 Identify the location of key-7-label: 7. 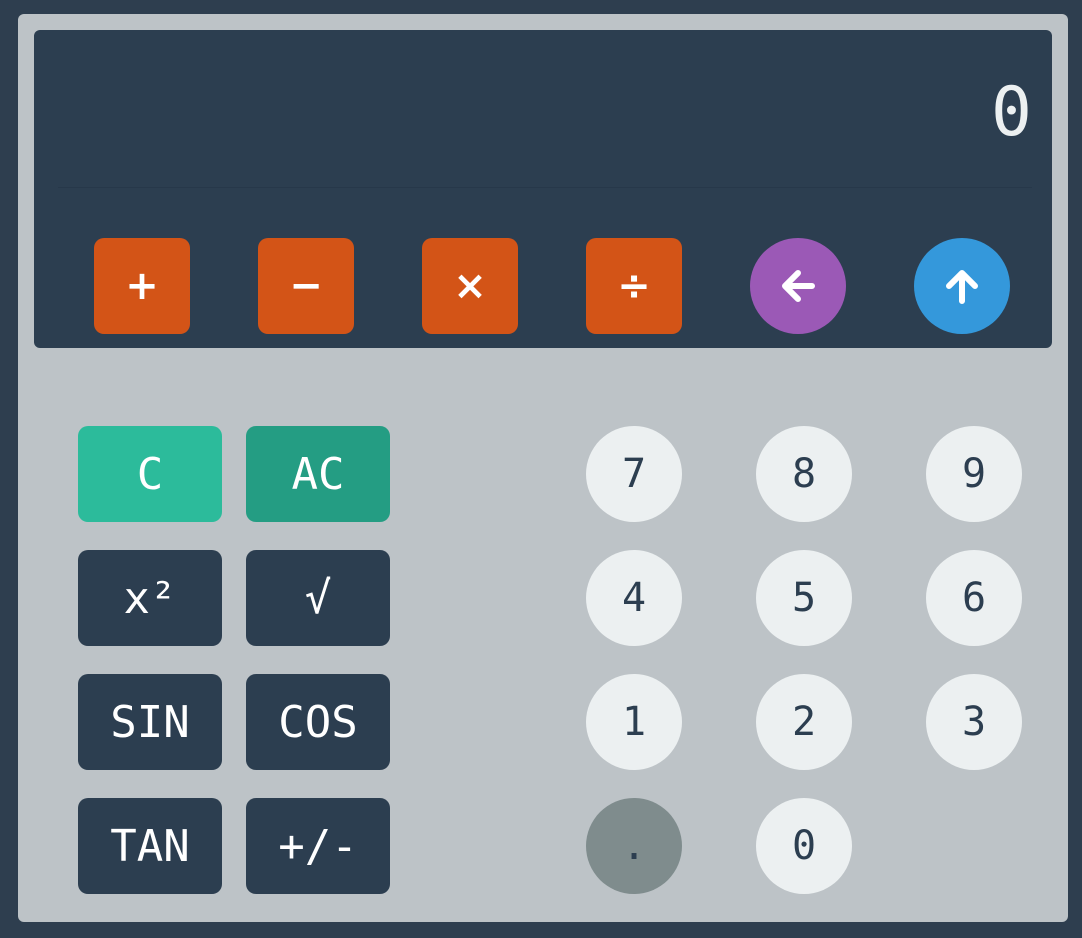
(634, 474).